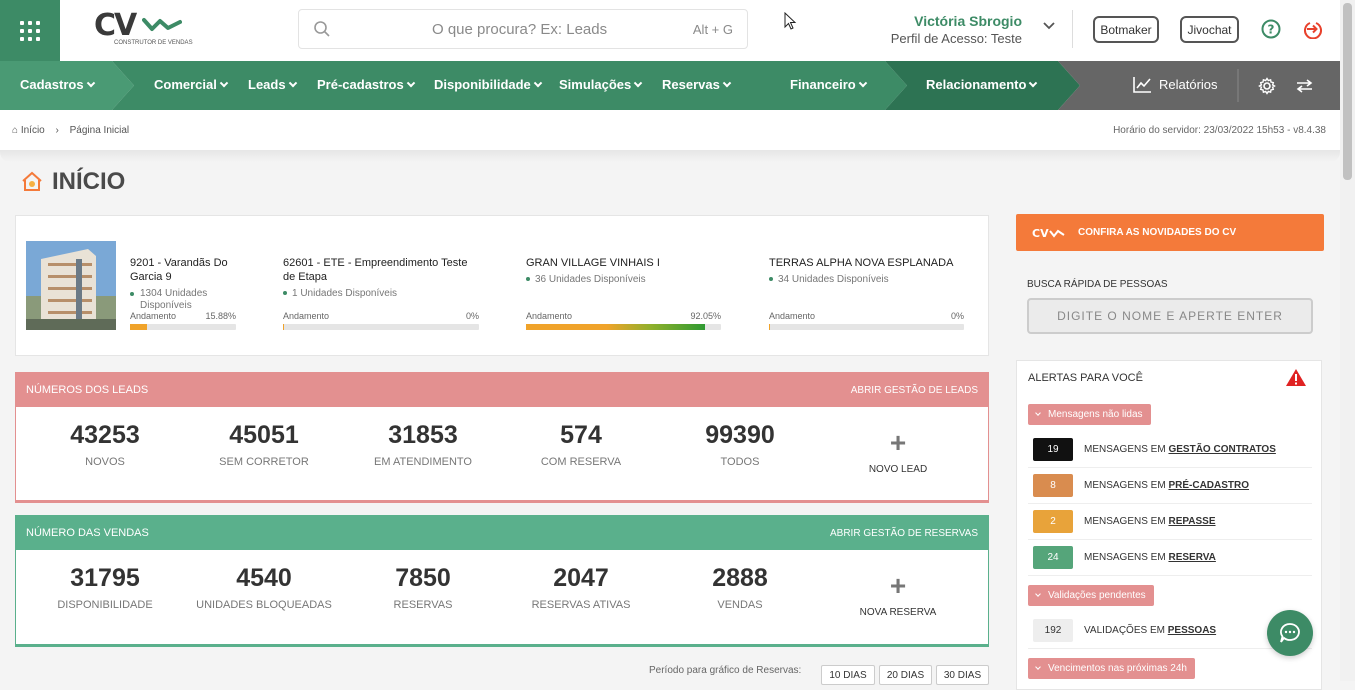 This screenshot has height=690, width=1355. I want to click on mouse-cursor-icon, so click(790, 21).